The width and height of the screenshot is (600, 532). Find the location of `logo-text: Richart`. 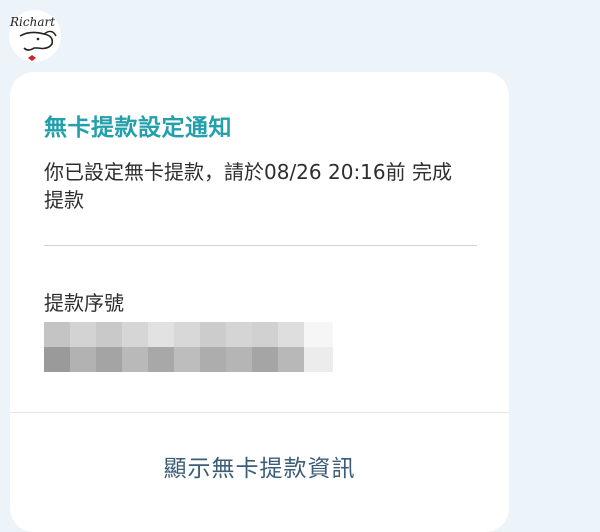

logo-text: Richart is located at coordinates (32, 22).